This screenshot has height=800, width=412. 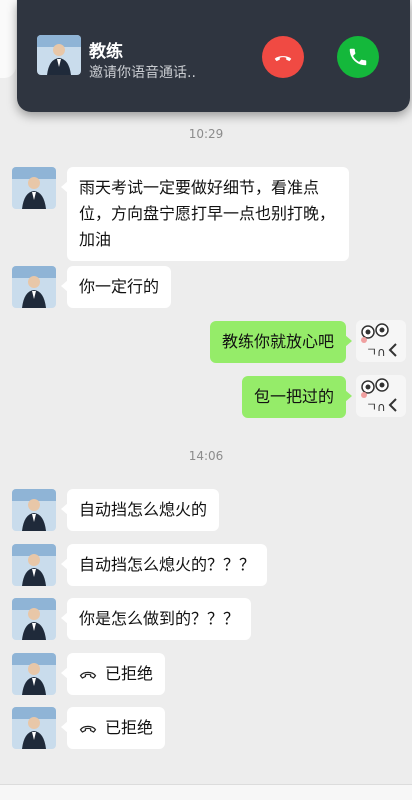 What do you see at coordinates (59, 55) in the screenshot?
I see `caller-avatar` at bounding box center [59, 55].